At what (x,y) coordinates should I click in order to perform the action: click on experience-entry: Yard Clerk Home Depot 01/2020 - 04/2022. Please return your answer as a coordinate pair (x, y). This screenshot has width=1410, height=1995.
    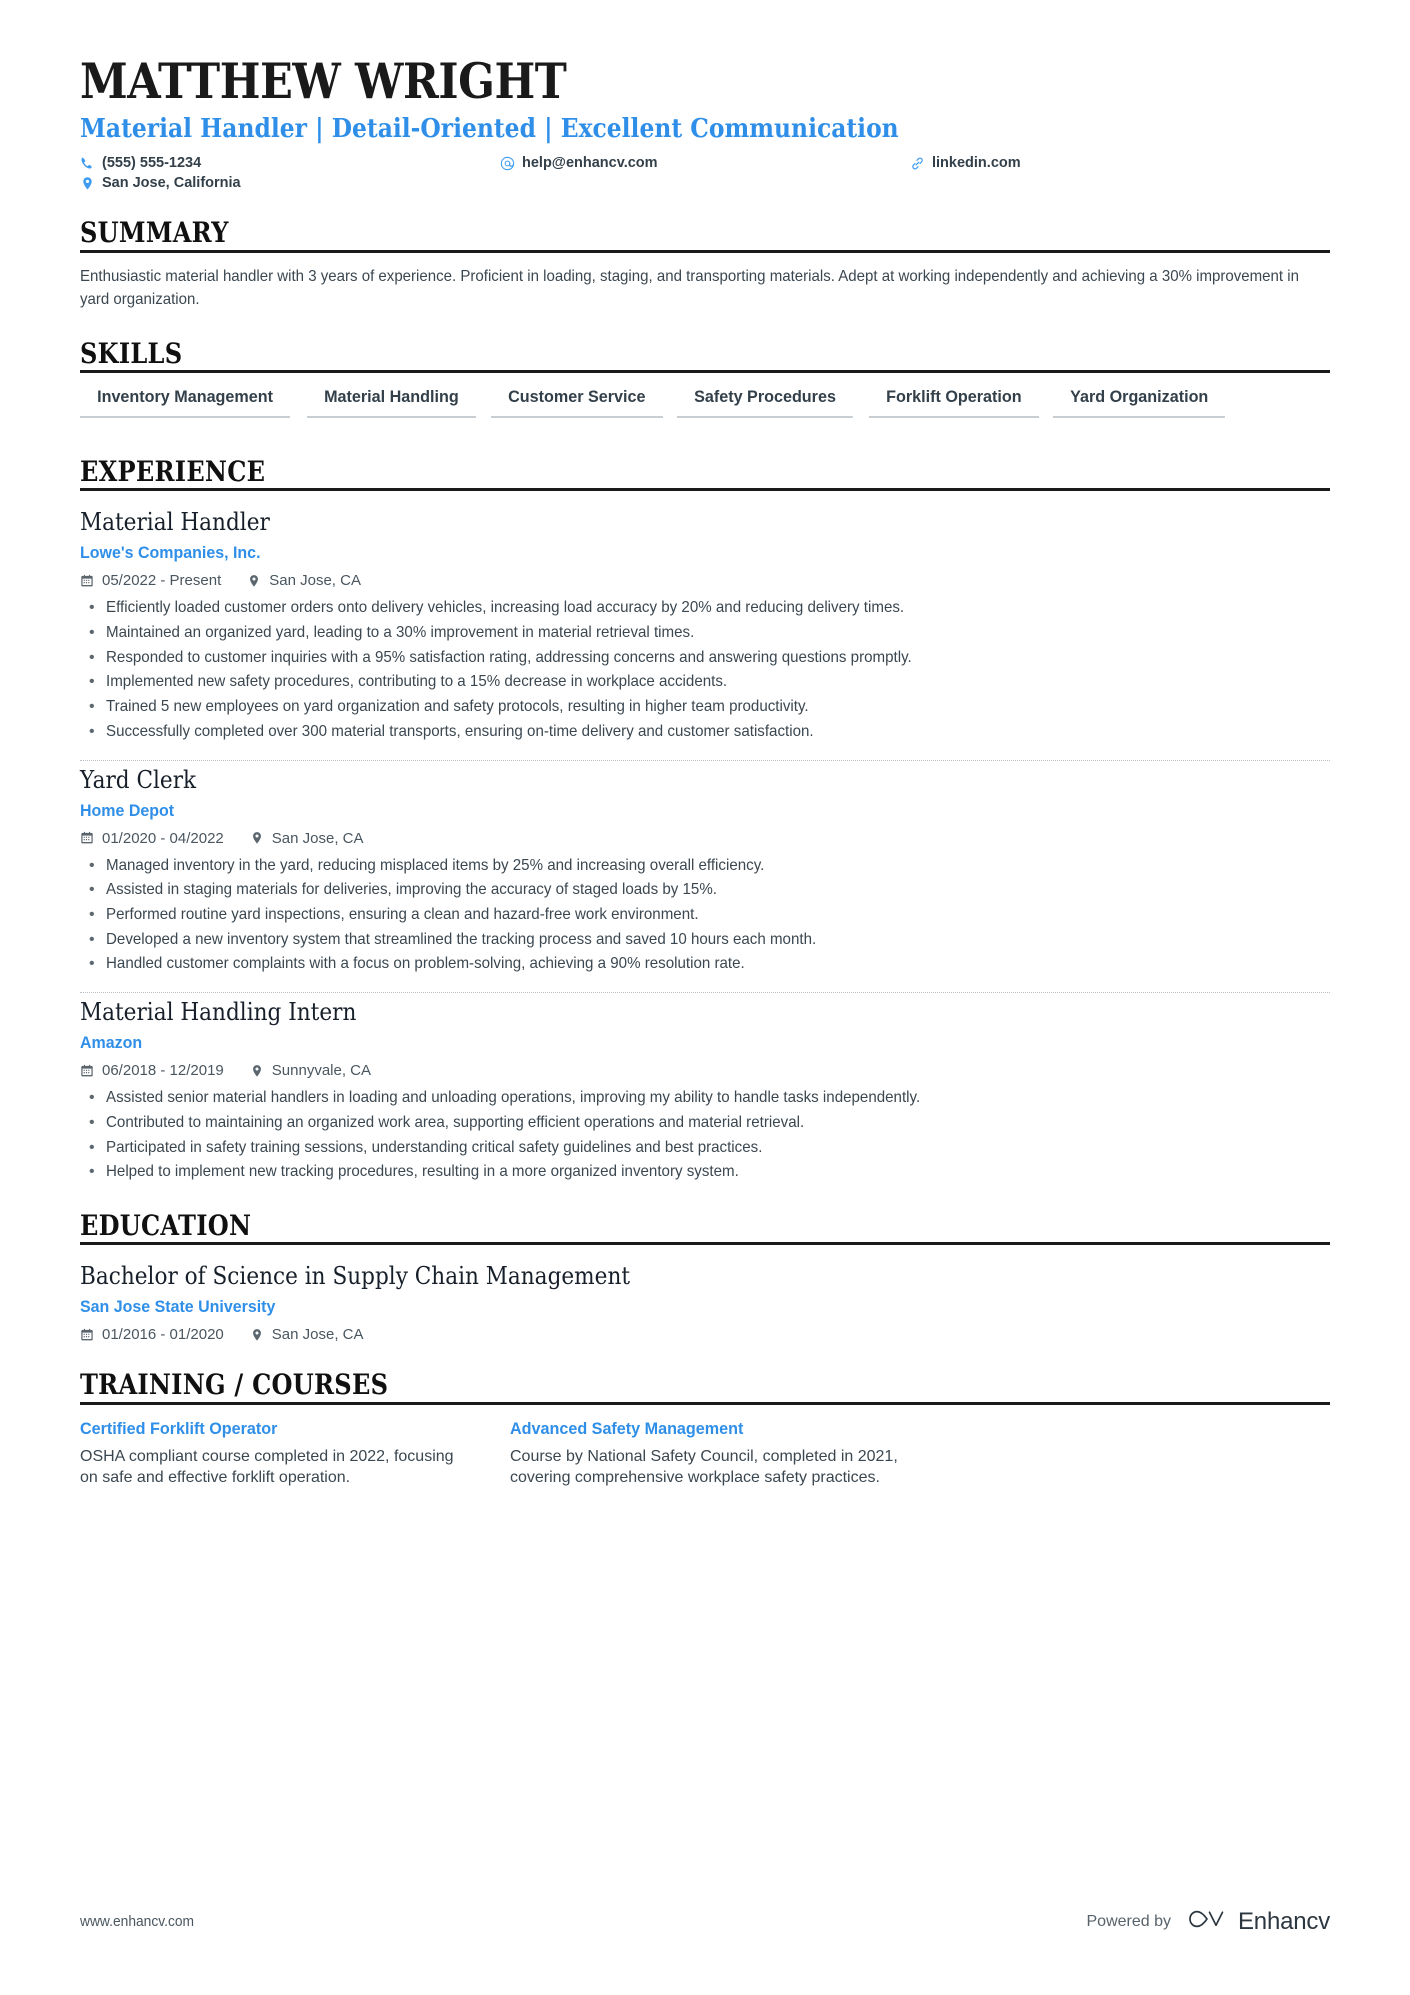
    Looking at the image, I should click on (705, 869).